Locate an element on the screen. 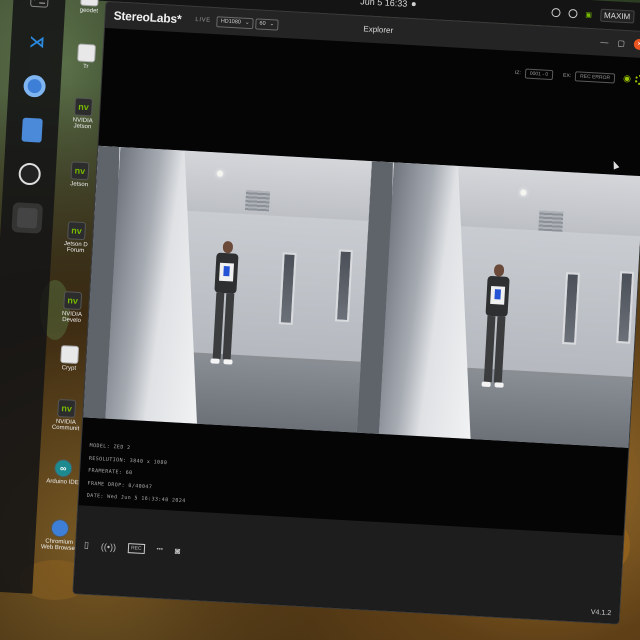 The image size is (640, 640). desktop-icon-label: NVIDIA Develo is located at coordinates (72, 318).